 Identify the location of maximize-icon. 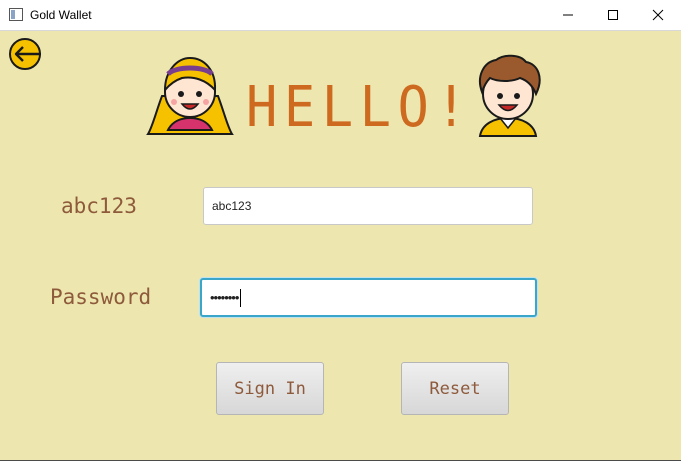
(613, 15).